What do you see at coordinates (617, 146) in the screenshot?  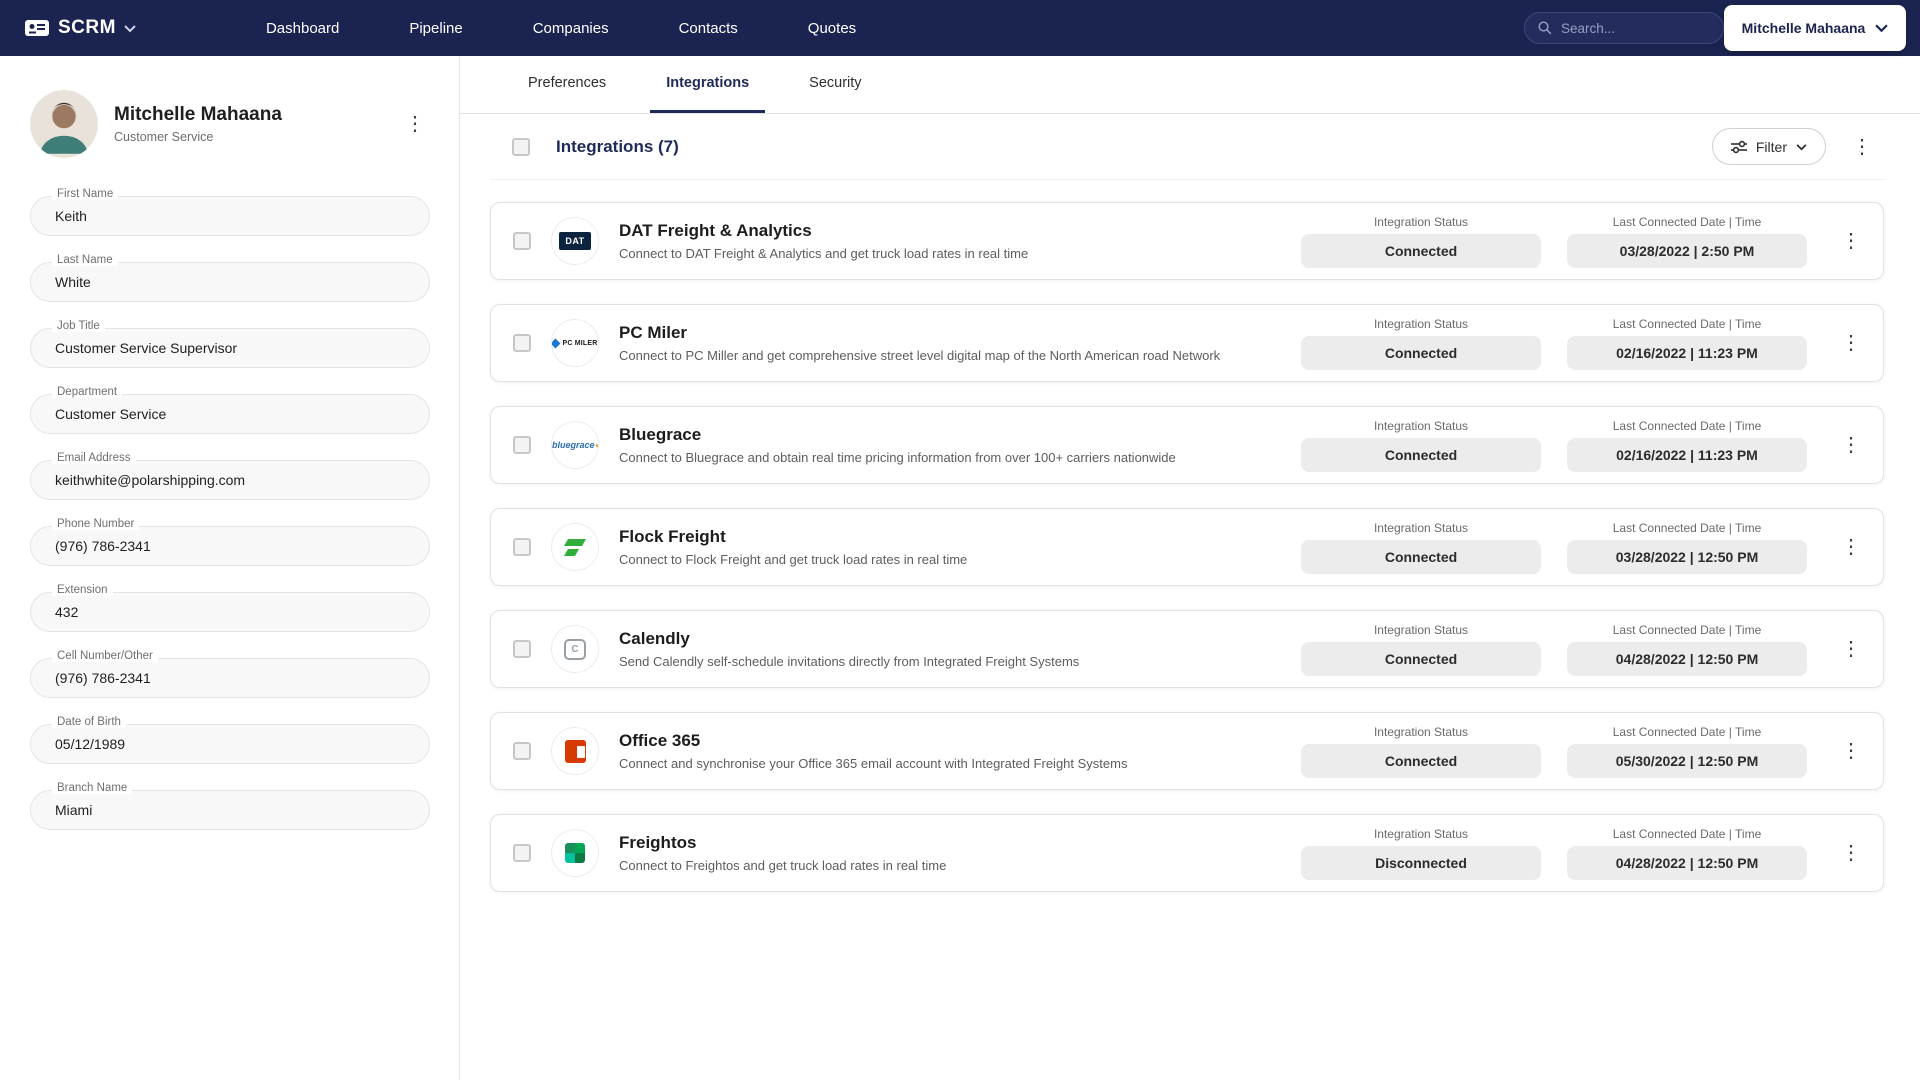 I see `integrations-title: Integrations (7)` at bounding box center [617, 146].